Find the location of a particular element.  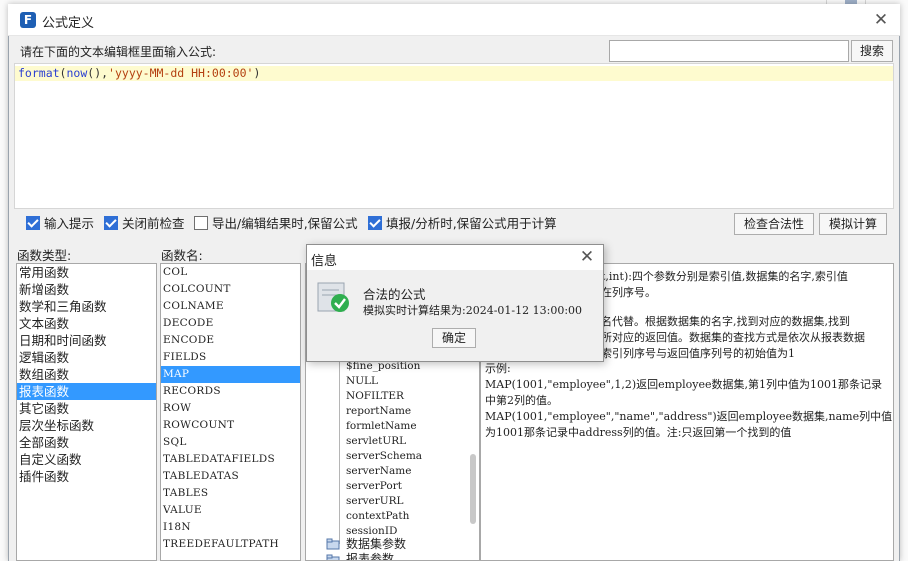

tree-group-report-params: 报表参数 is located at coordinates (370, 556).